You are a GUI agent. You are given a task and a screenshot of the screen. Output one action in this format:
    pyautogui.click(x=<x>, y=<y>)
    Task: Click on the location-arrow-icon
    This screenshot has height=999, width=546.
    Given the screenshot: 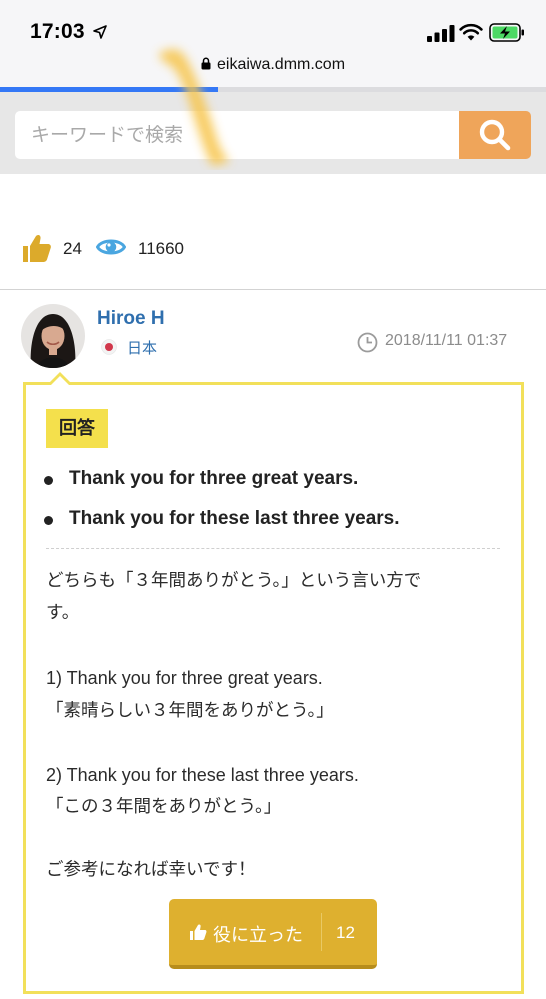 What is the action you would take?
    pyautogui.click(x=100, y=32)
    